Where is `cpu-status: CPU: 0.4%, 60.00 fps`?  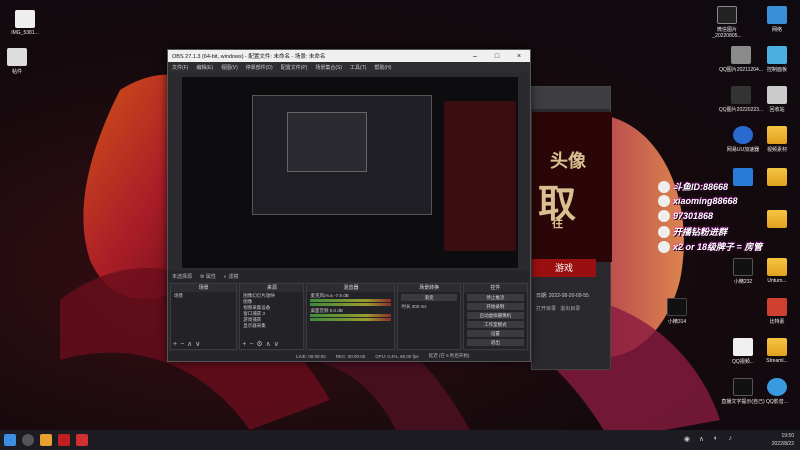 cpu-status: CPU: 0.4%, 60.00 fps is located at coordinates (397, 356).